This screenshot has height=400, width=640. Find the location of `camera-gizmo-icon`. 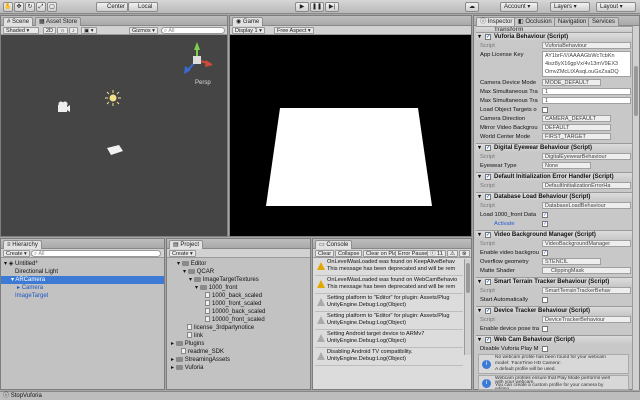

camera-gizmo-icon is located at coordinates (64, 107).